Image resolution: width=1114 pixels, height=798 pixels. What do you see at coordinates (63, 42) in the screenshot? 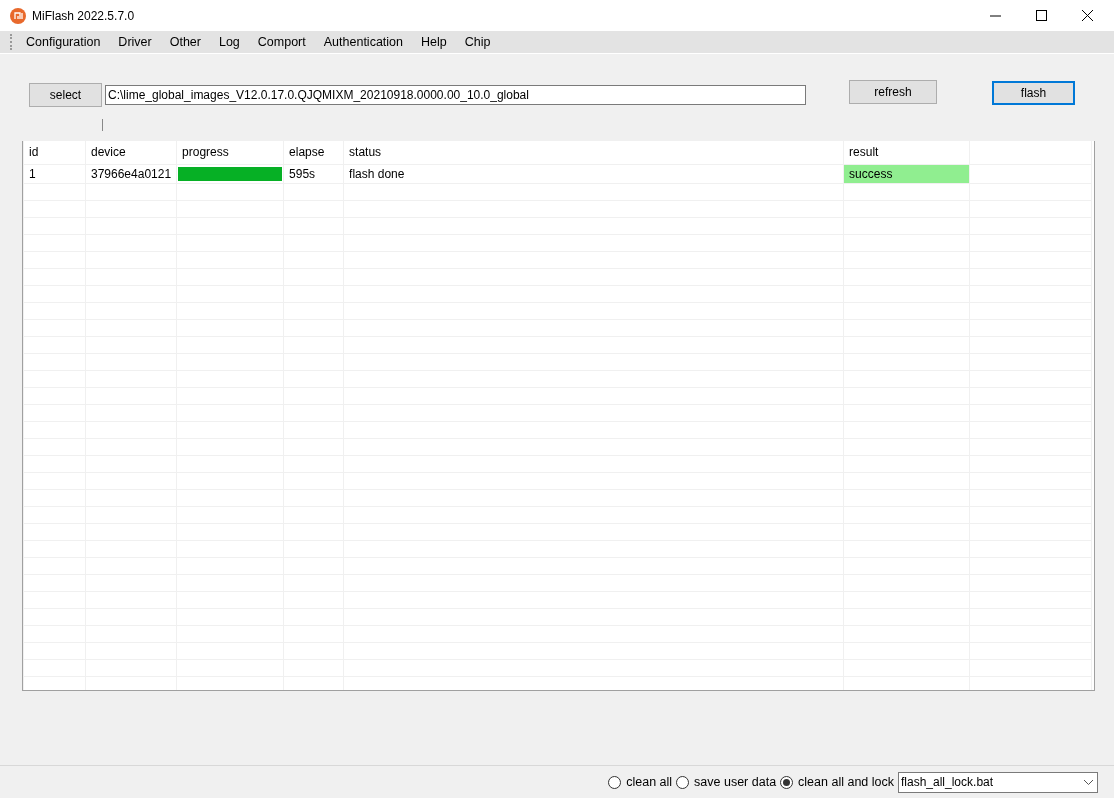
I see `menu-item: Configuration` at bounding box center [63, 42].